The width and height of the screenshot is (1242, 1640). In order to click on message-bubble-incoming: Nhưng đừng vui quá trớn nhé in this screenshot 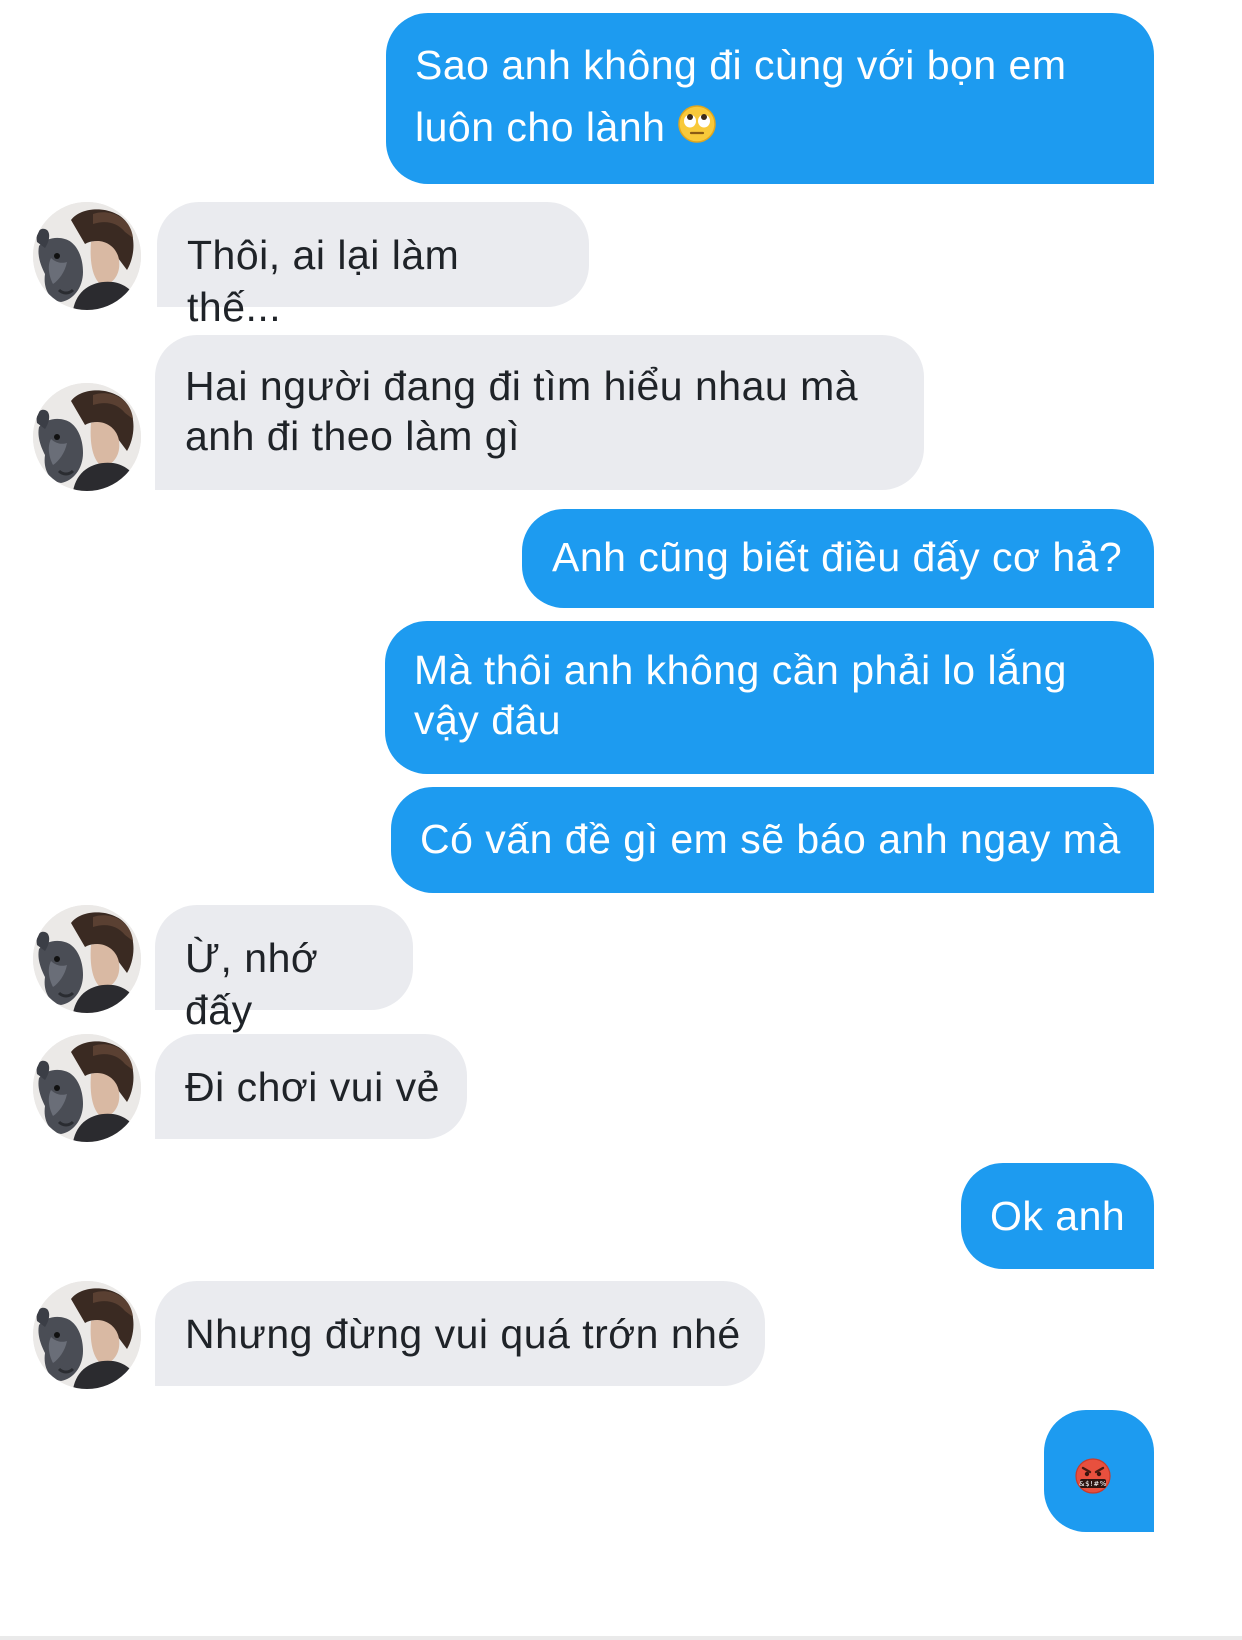, I will do `click(460, 1333)`.